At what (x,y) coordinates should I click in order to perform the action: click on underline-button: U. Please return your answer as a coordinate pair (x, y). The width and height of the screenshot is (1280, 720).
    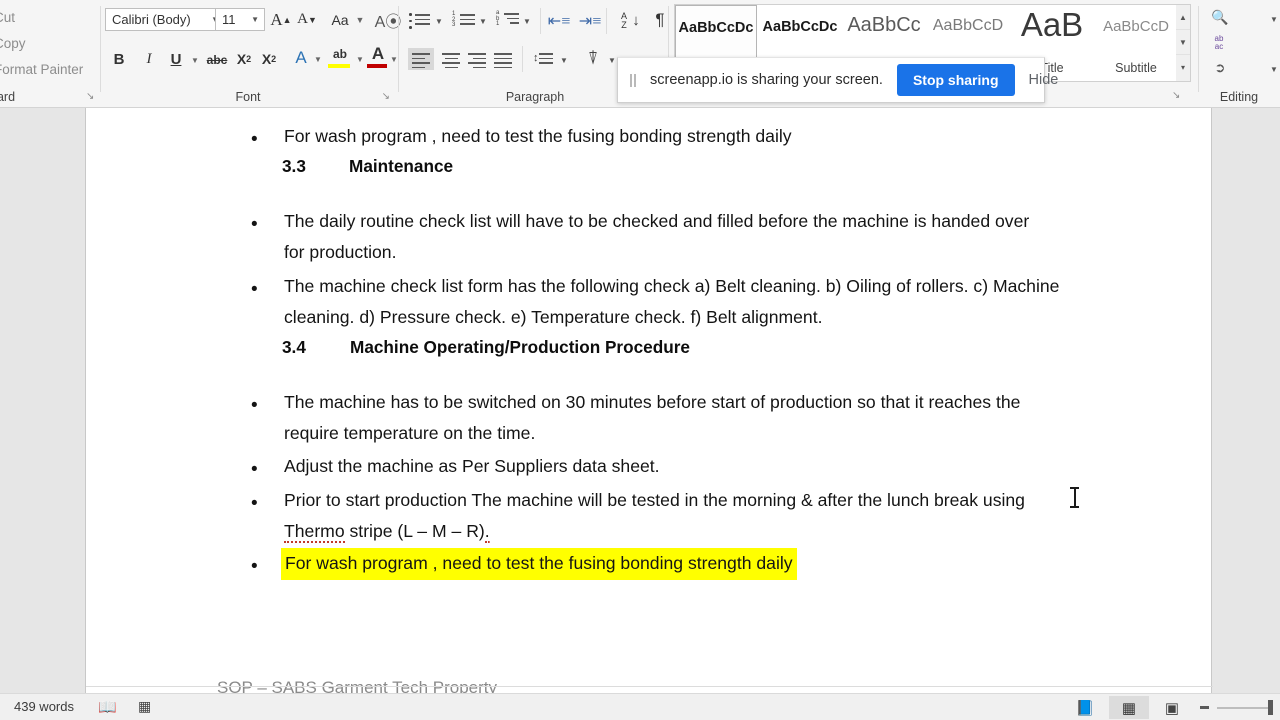
    Looking at the image, I should click on (176, 59).